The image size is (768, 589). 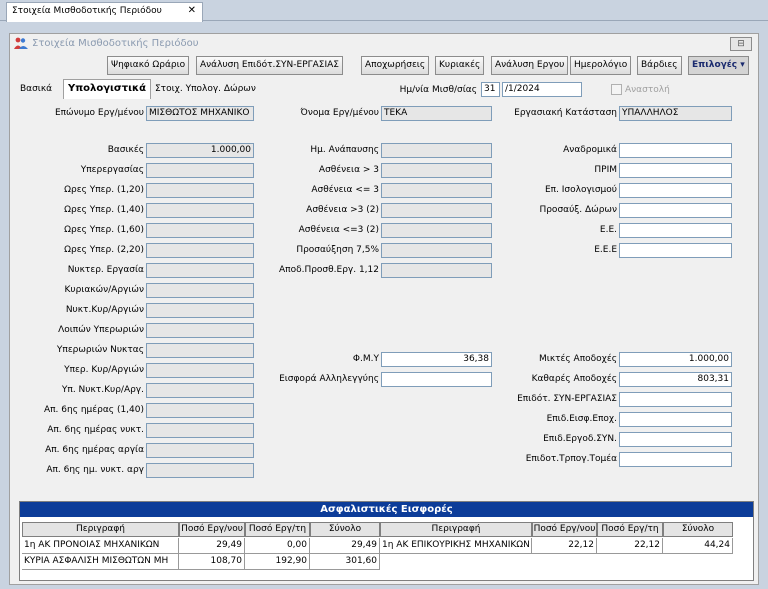 I want to click on suspend-checkbox, so click(x=616, y=89).